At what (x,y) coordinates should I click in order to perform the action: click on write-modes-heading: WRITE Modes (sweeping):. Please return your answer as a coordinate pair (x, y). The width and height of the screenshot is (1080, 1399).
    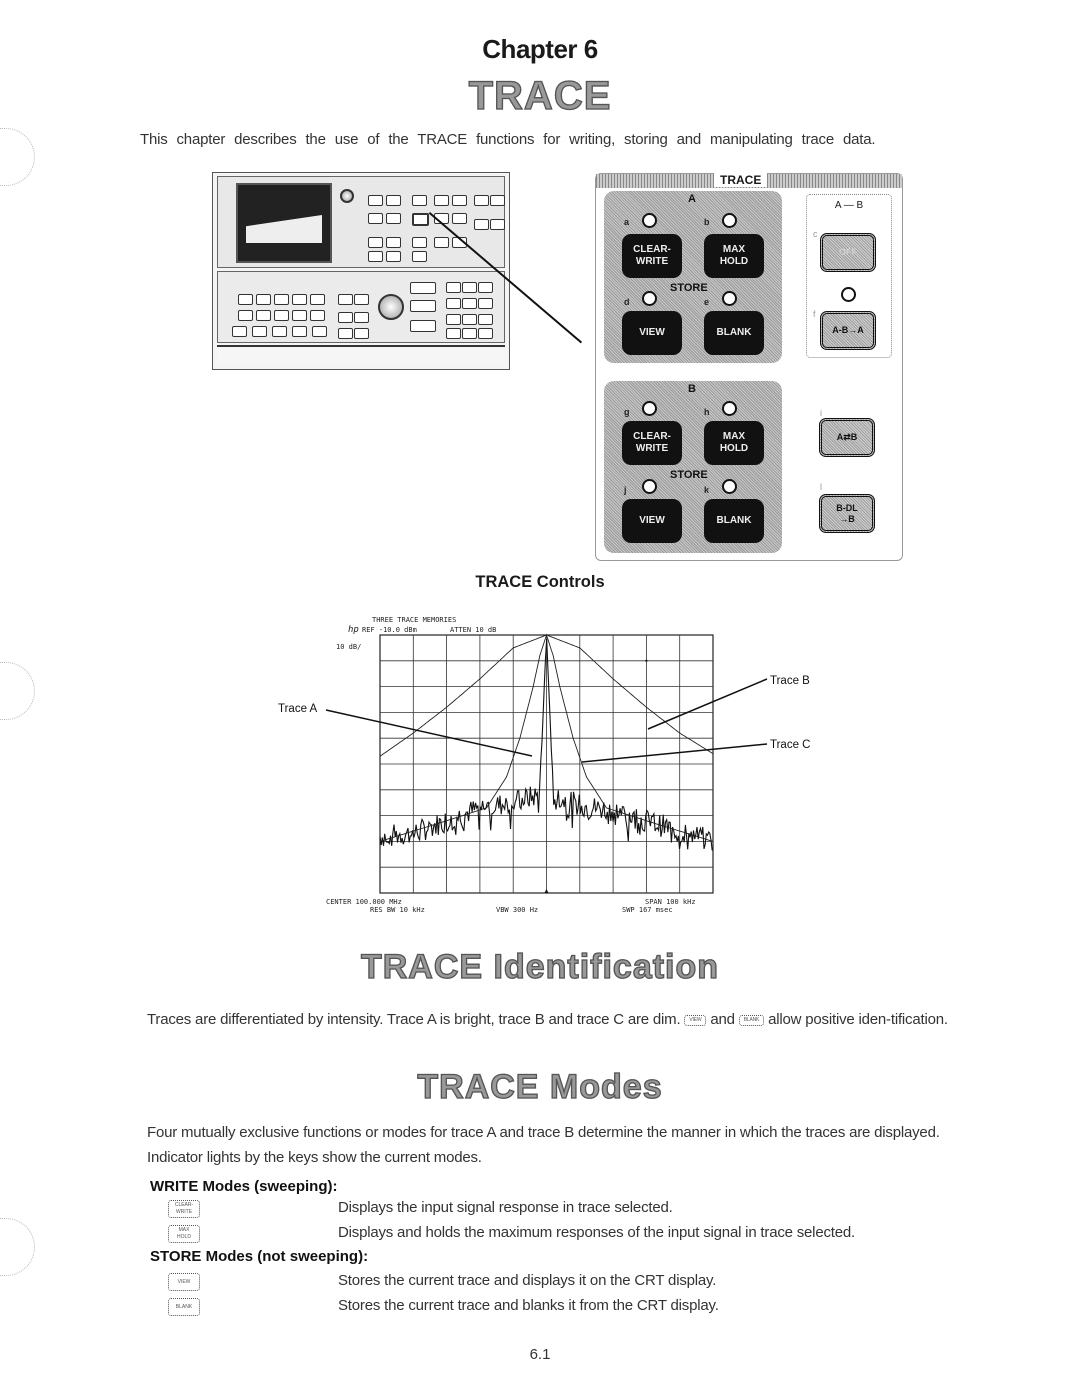
    Looking at the image, I should click on (244, 1186).